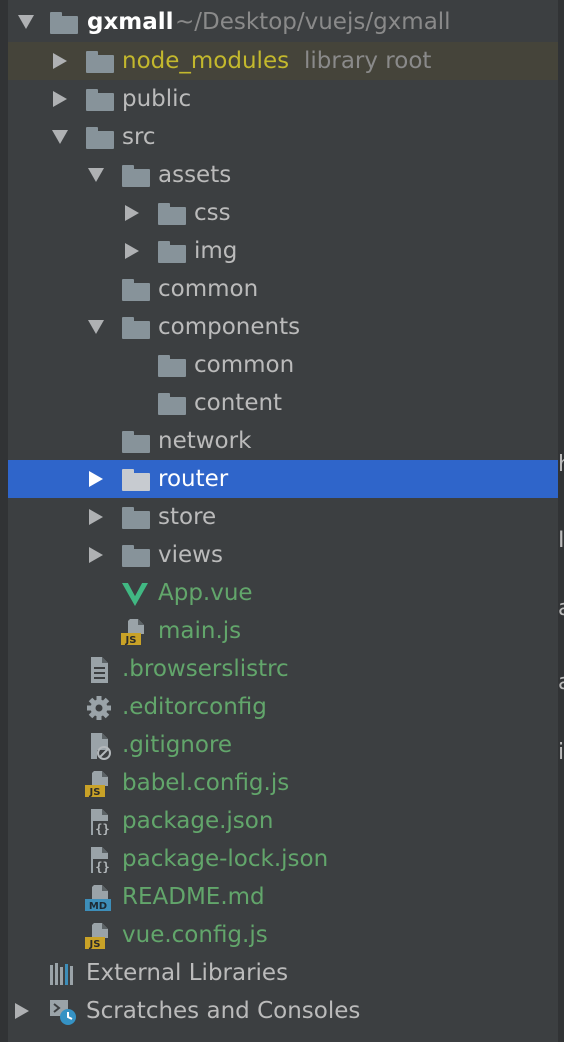 The height and width of the screenshot is (1042, 564). I want to click on tree-row-img: img, so click(283, 251).